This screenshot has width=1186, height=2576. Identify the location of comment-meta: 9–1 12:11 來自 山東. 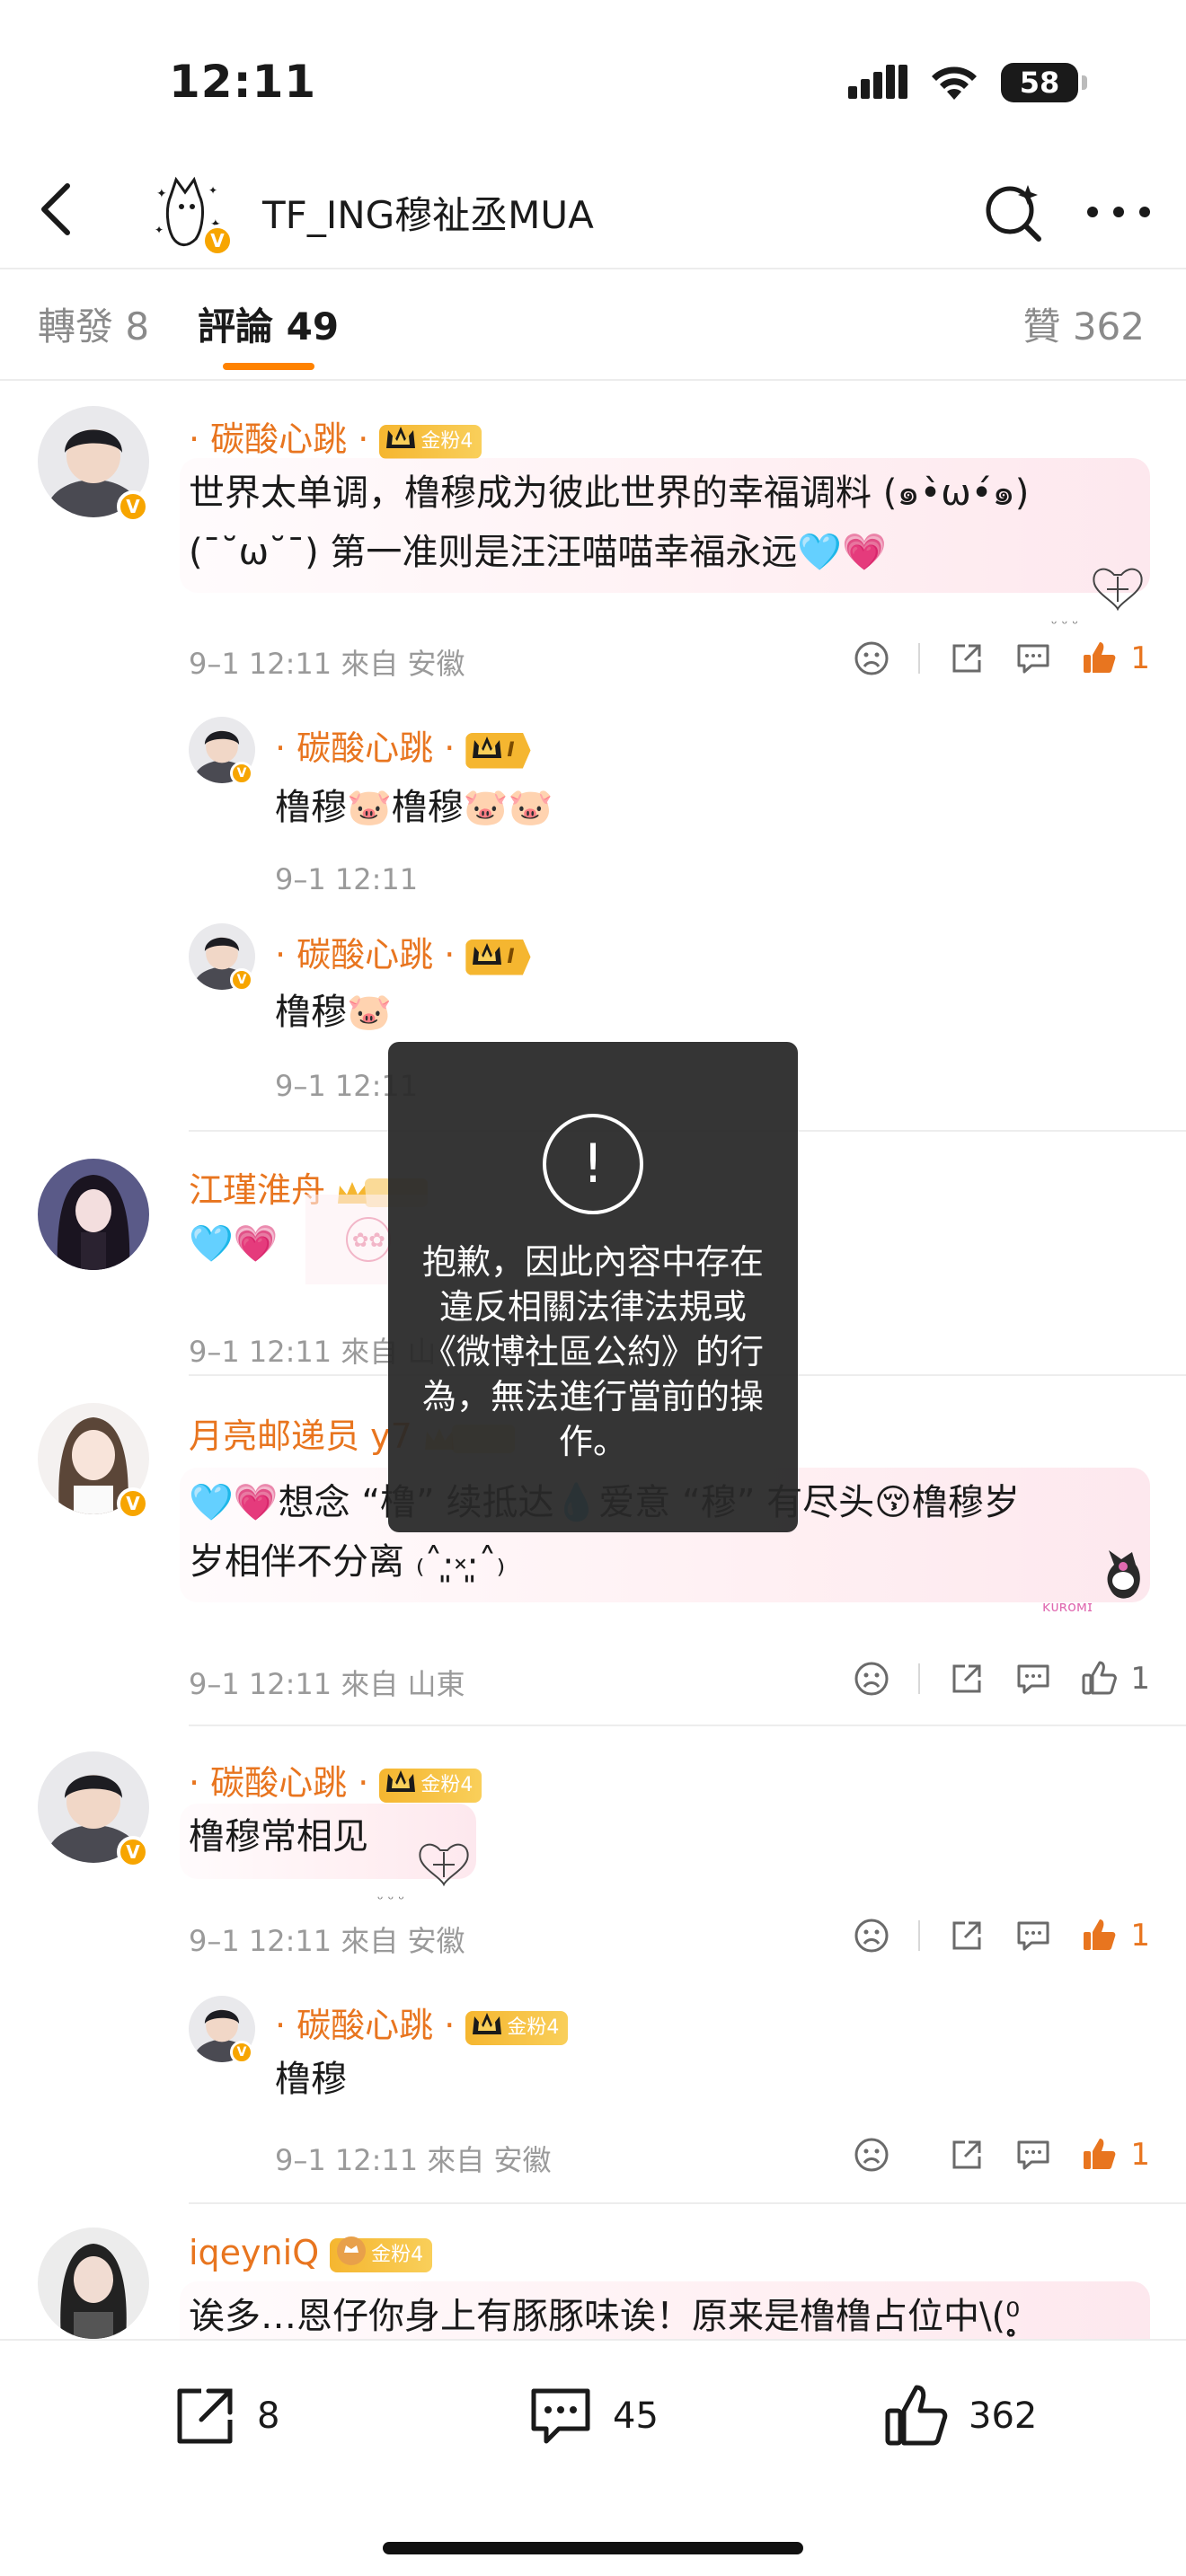
(327, 1684).